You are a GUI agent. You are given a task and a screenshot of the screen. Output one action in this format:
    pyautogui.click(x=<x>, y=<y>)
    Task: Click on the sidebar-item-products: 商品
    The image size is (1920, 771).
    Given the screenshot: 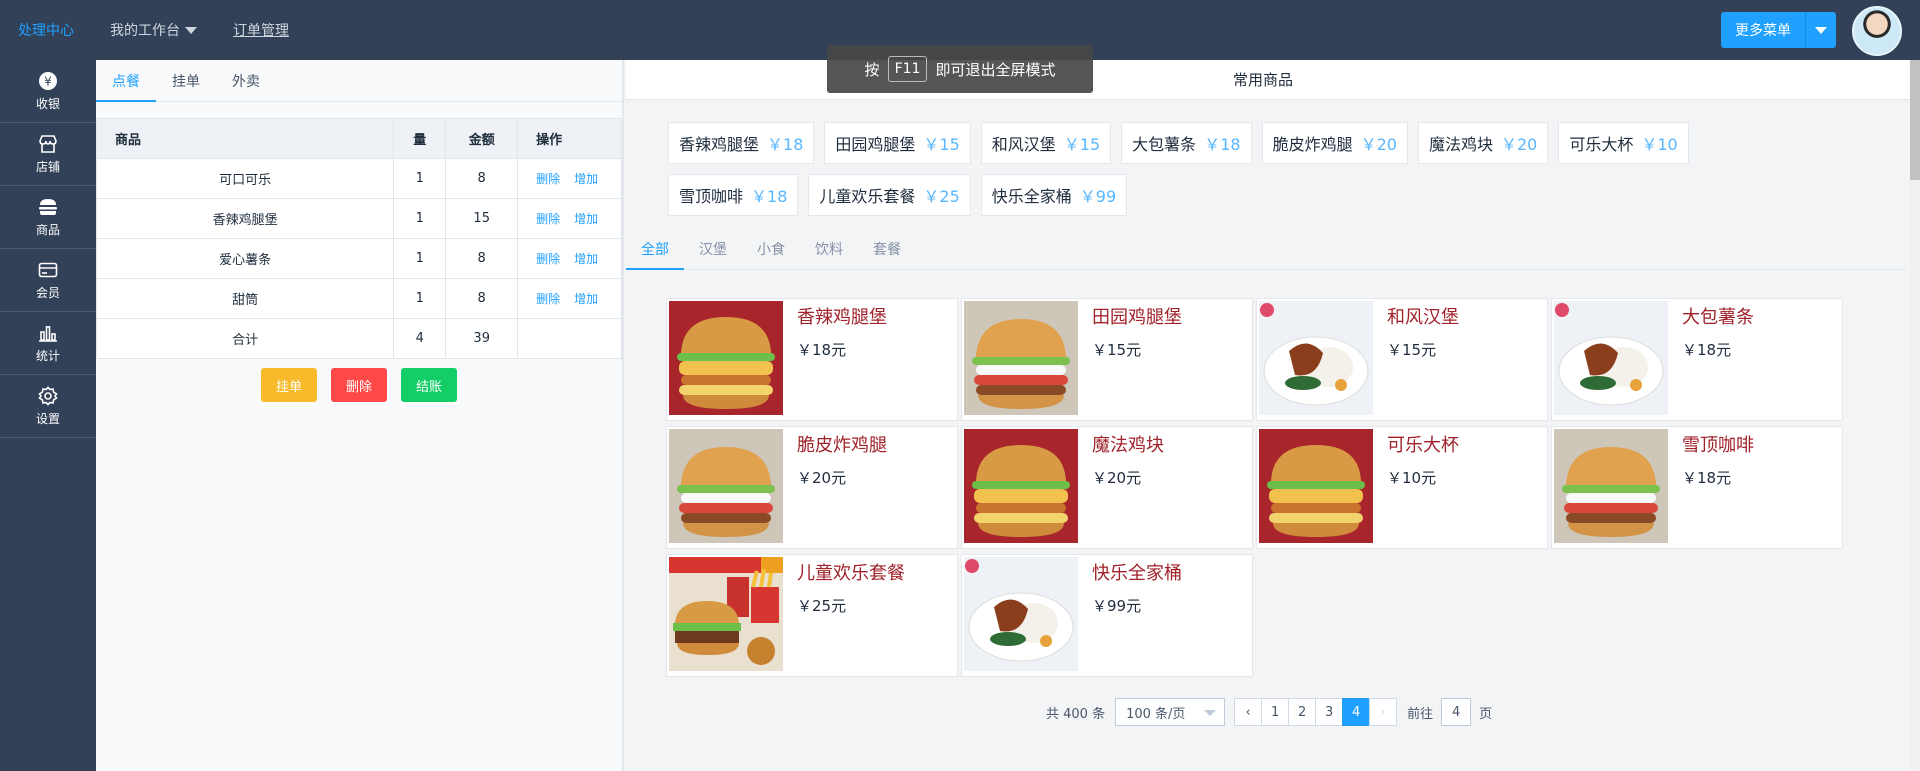 What is the action you would take?
    pyautogui.click(x=48, y=217)
    